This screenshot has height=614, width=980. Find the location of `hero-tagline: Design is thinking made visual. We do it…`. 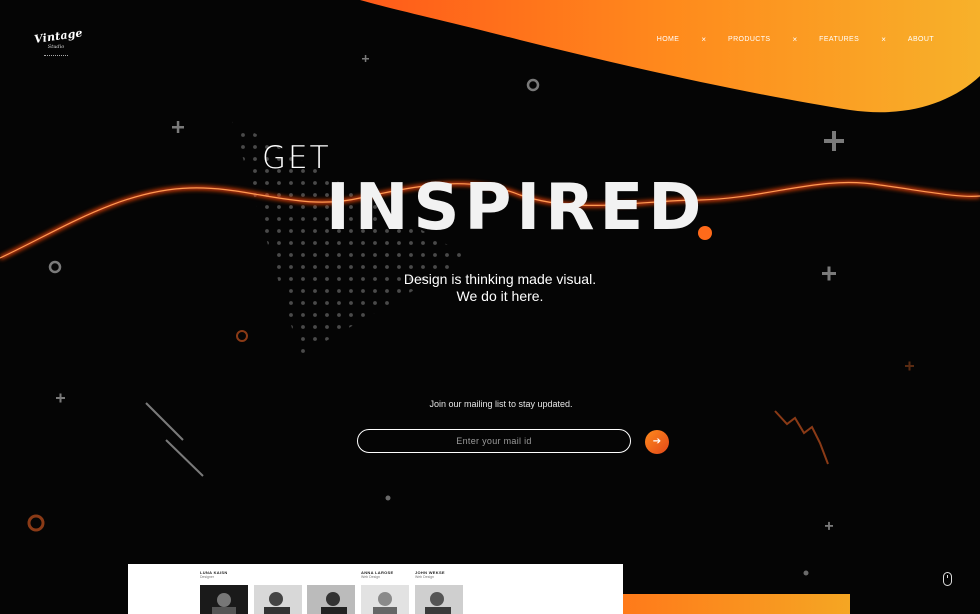

hero-tagline: Design is thinking made visual. We do it… is located at coordinates (500, 288).